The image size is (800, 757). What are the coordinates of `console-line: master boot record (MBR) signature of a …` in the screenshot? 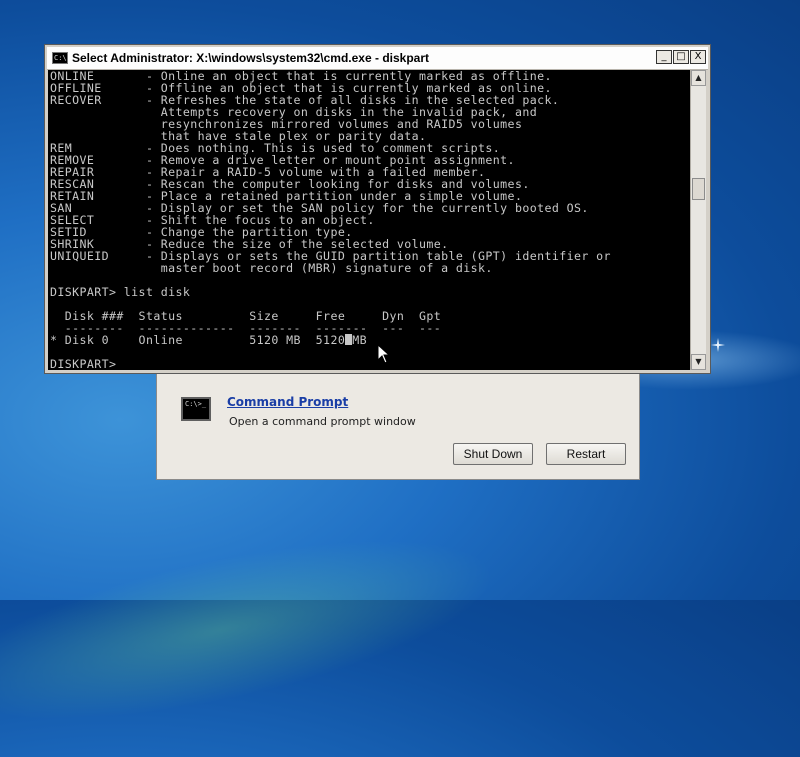 It's located at (271, 268).